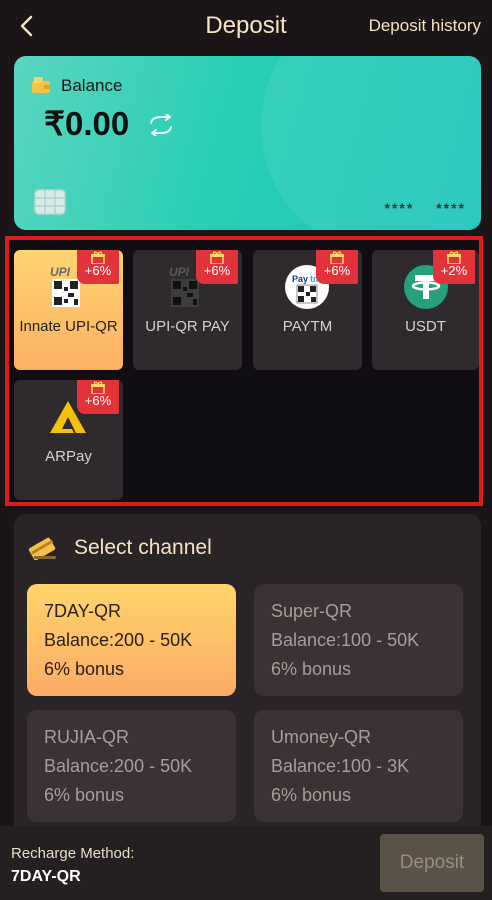  What do you see at coordinates (300, 279) in the screenshot?
I see `svg-text: Pay` at bounding box center [300, 279].